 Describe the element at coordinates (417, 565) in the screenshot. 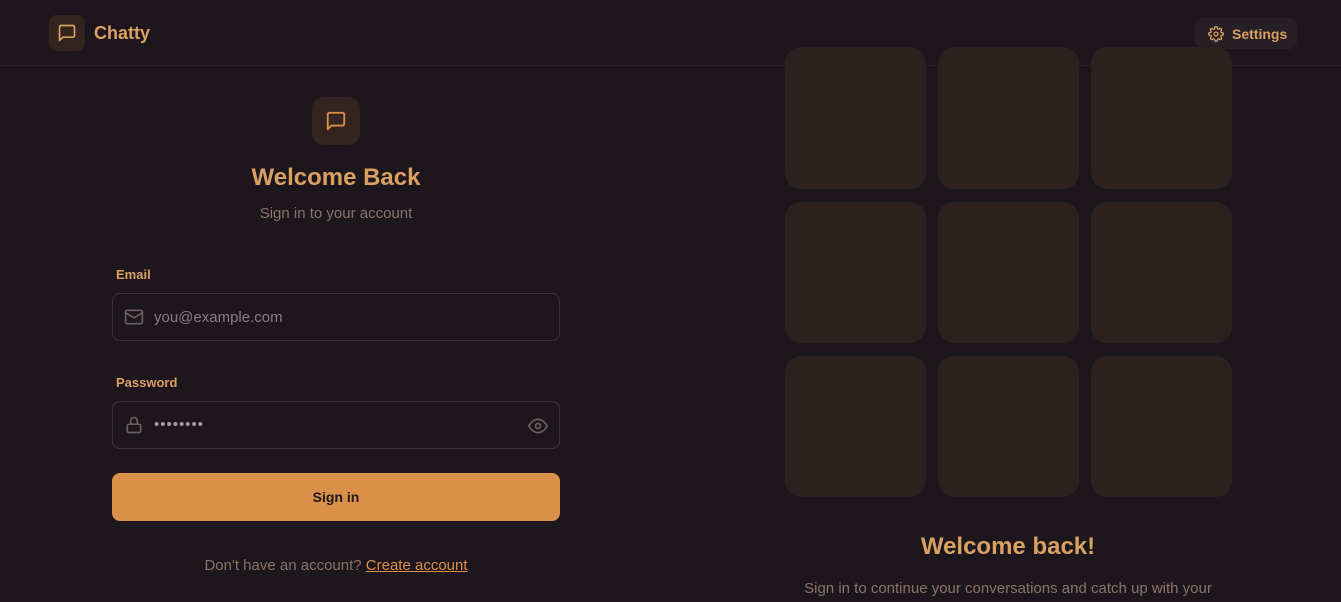

I see `create-account-link: Create account` at that location.